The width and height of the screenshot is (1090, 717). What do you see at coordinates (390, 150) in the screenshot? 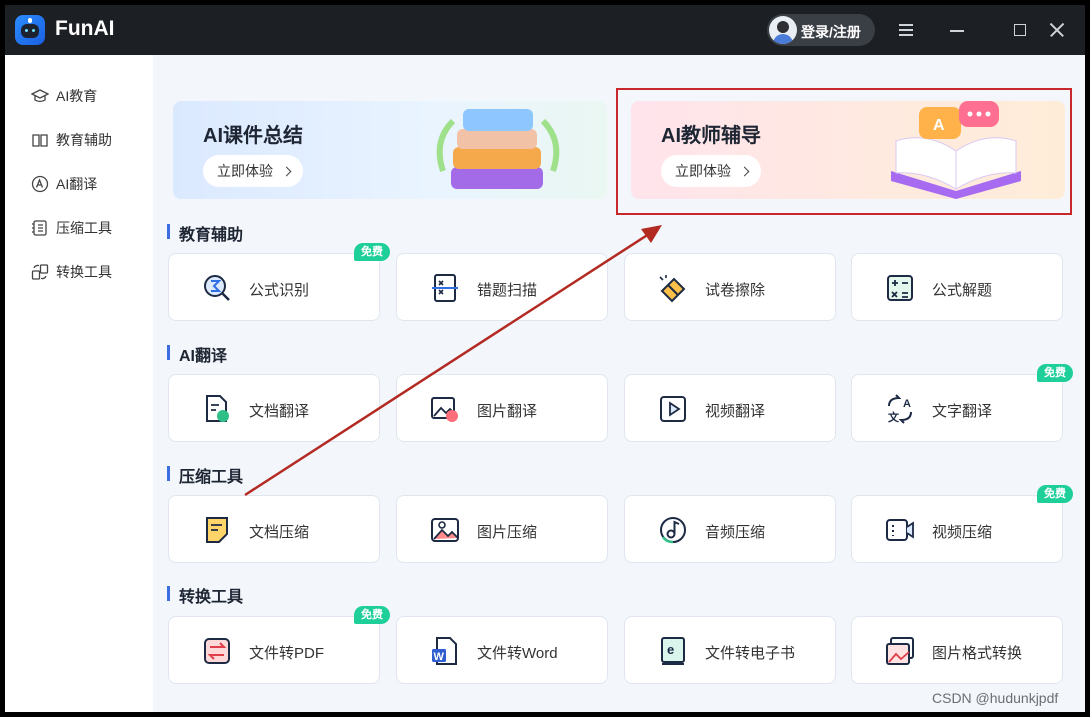
I see `banner-courseware-summary: AI课件总结 立即体验` at bounding box center [390, 150].